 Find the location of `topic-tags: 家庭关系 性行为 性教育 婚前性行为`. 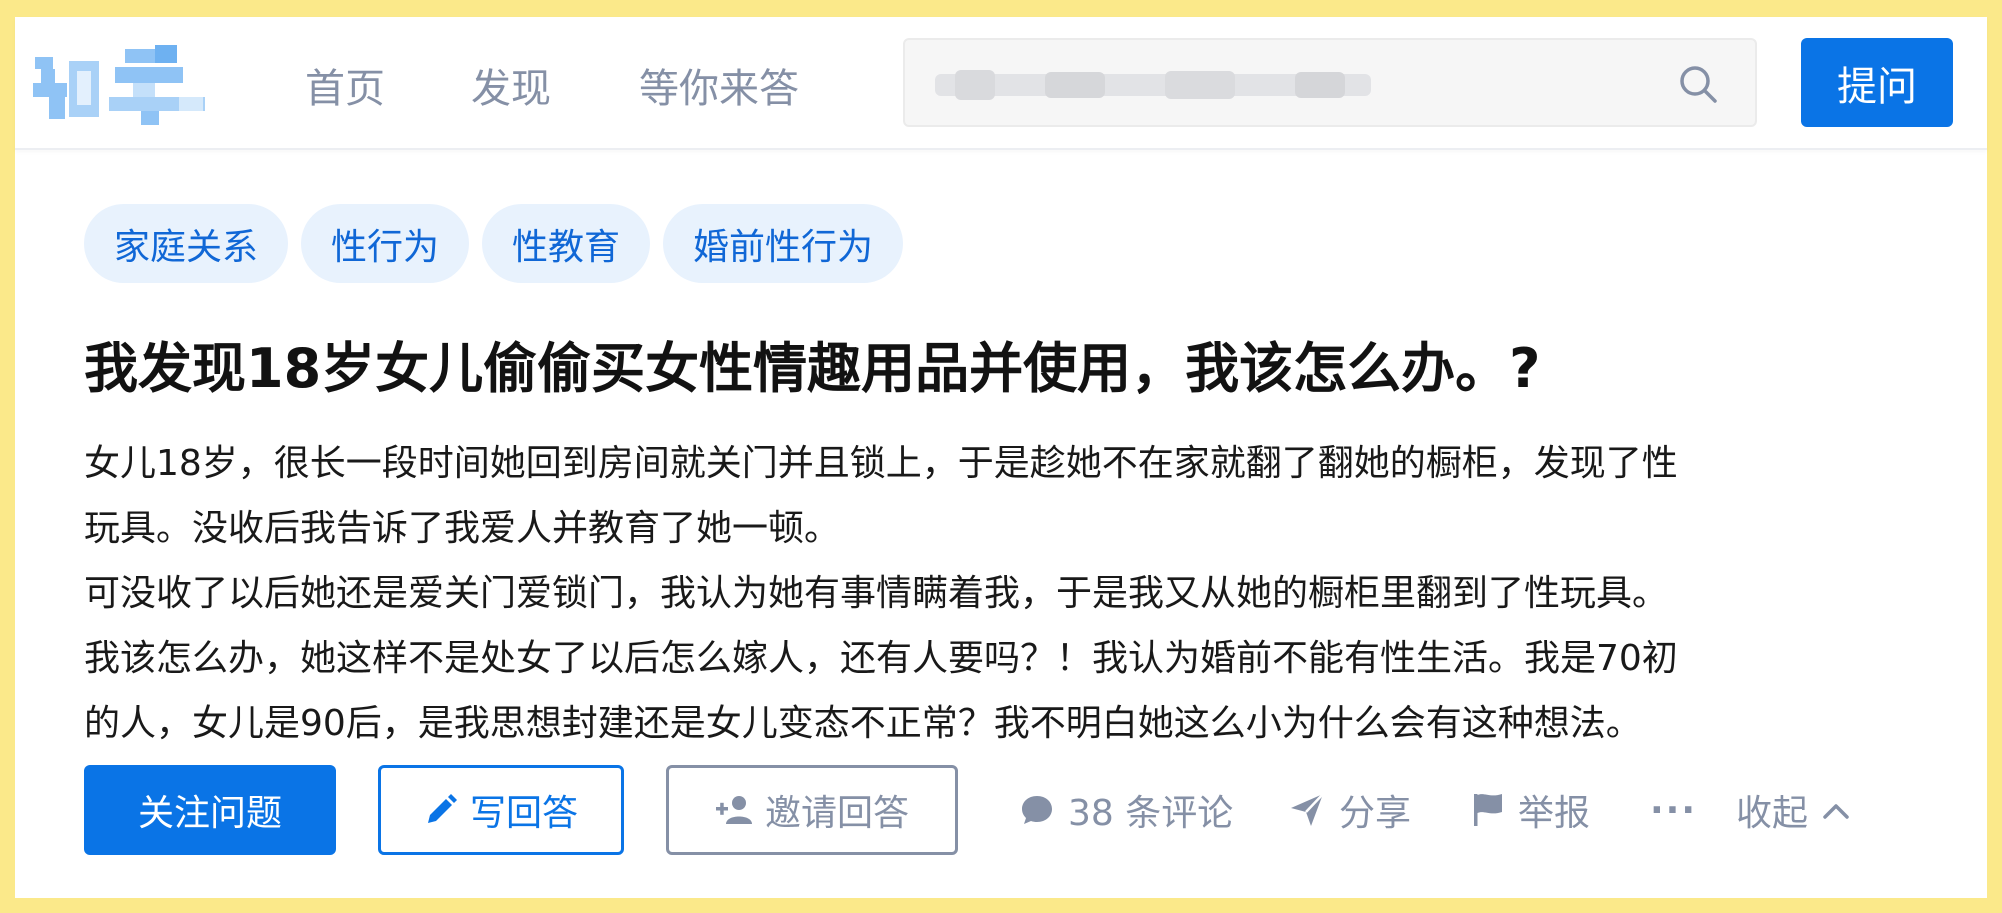

topic-tags: 家庭关系 性行为 性教育 婚前性行为 is located at coordinates (494, 243).